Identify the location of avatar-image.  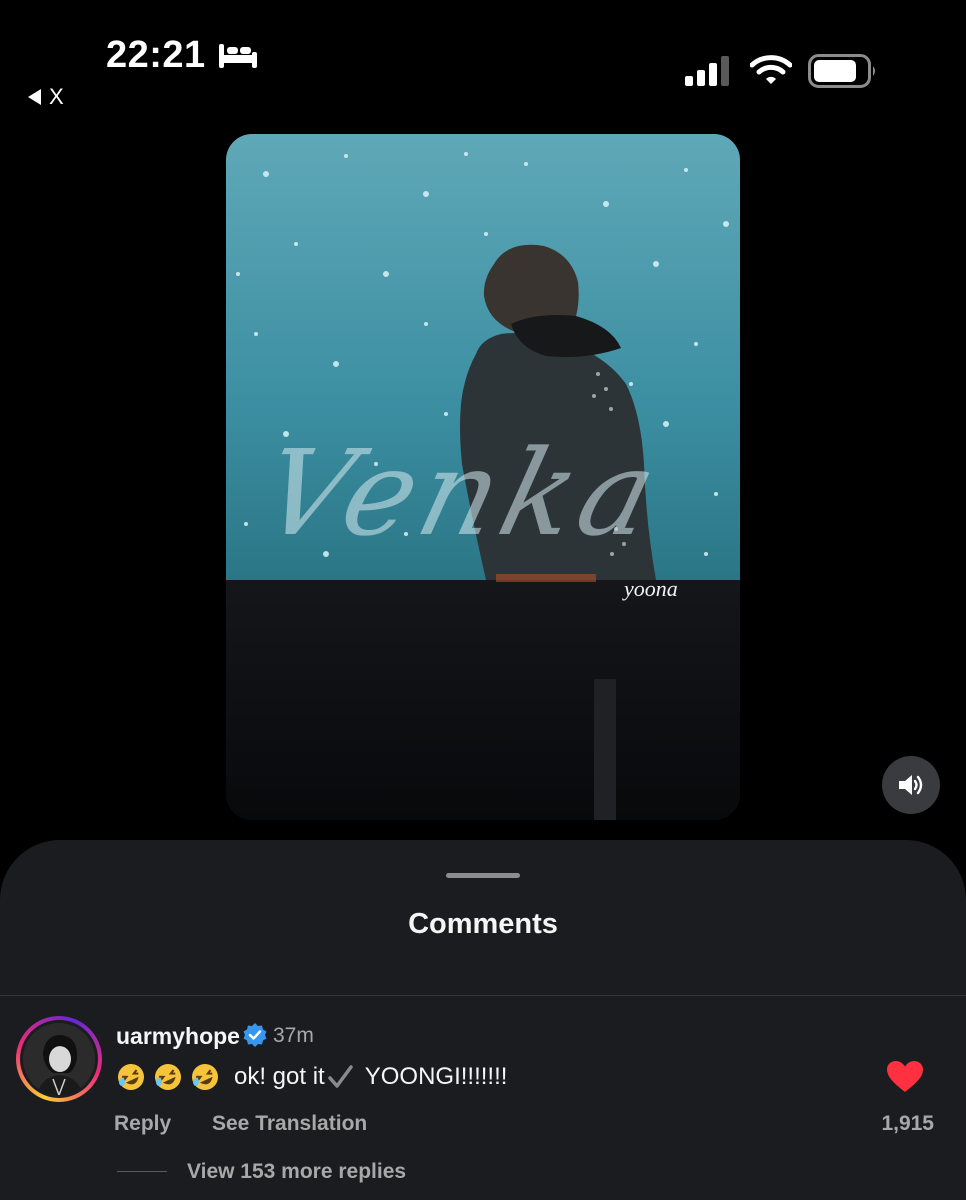
(59, 1059).